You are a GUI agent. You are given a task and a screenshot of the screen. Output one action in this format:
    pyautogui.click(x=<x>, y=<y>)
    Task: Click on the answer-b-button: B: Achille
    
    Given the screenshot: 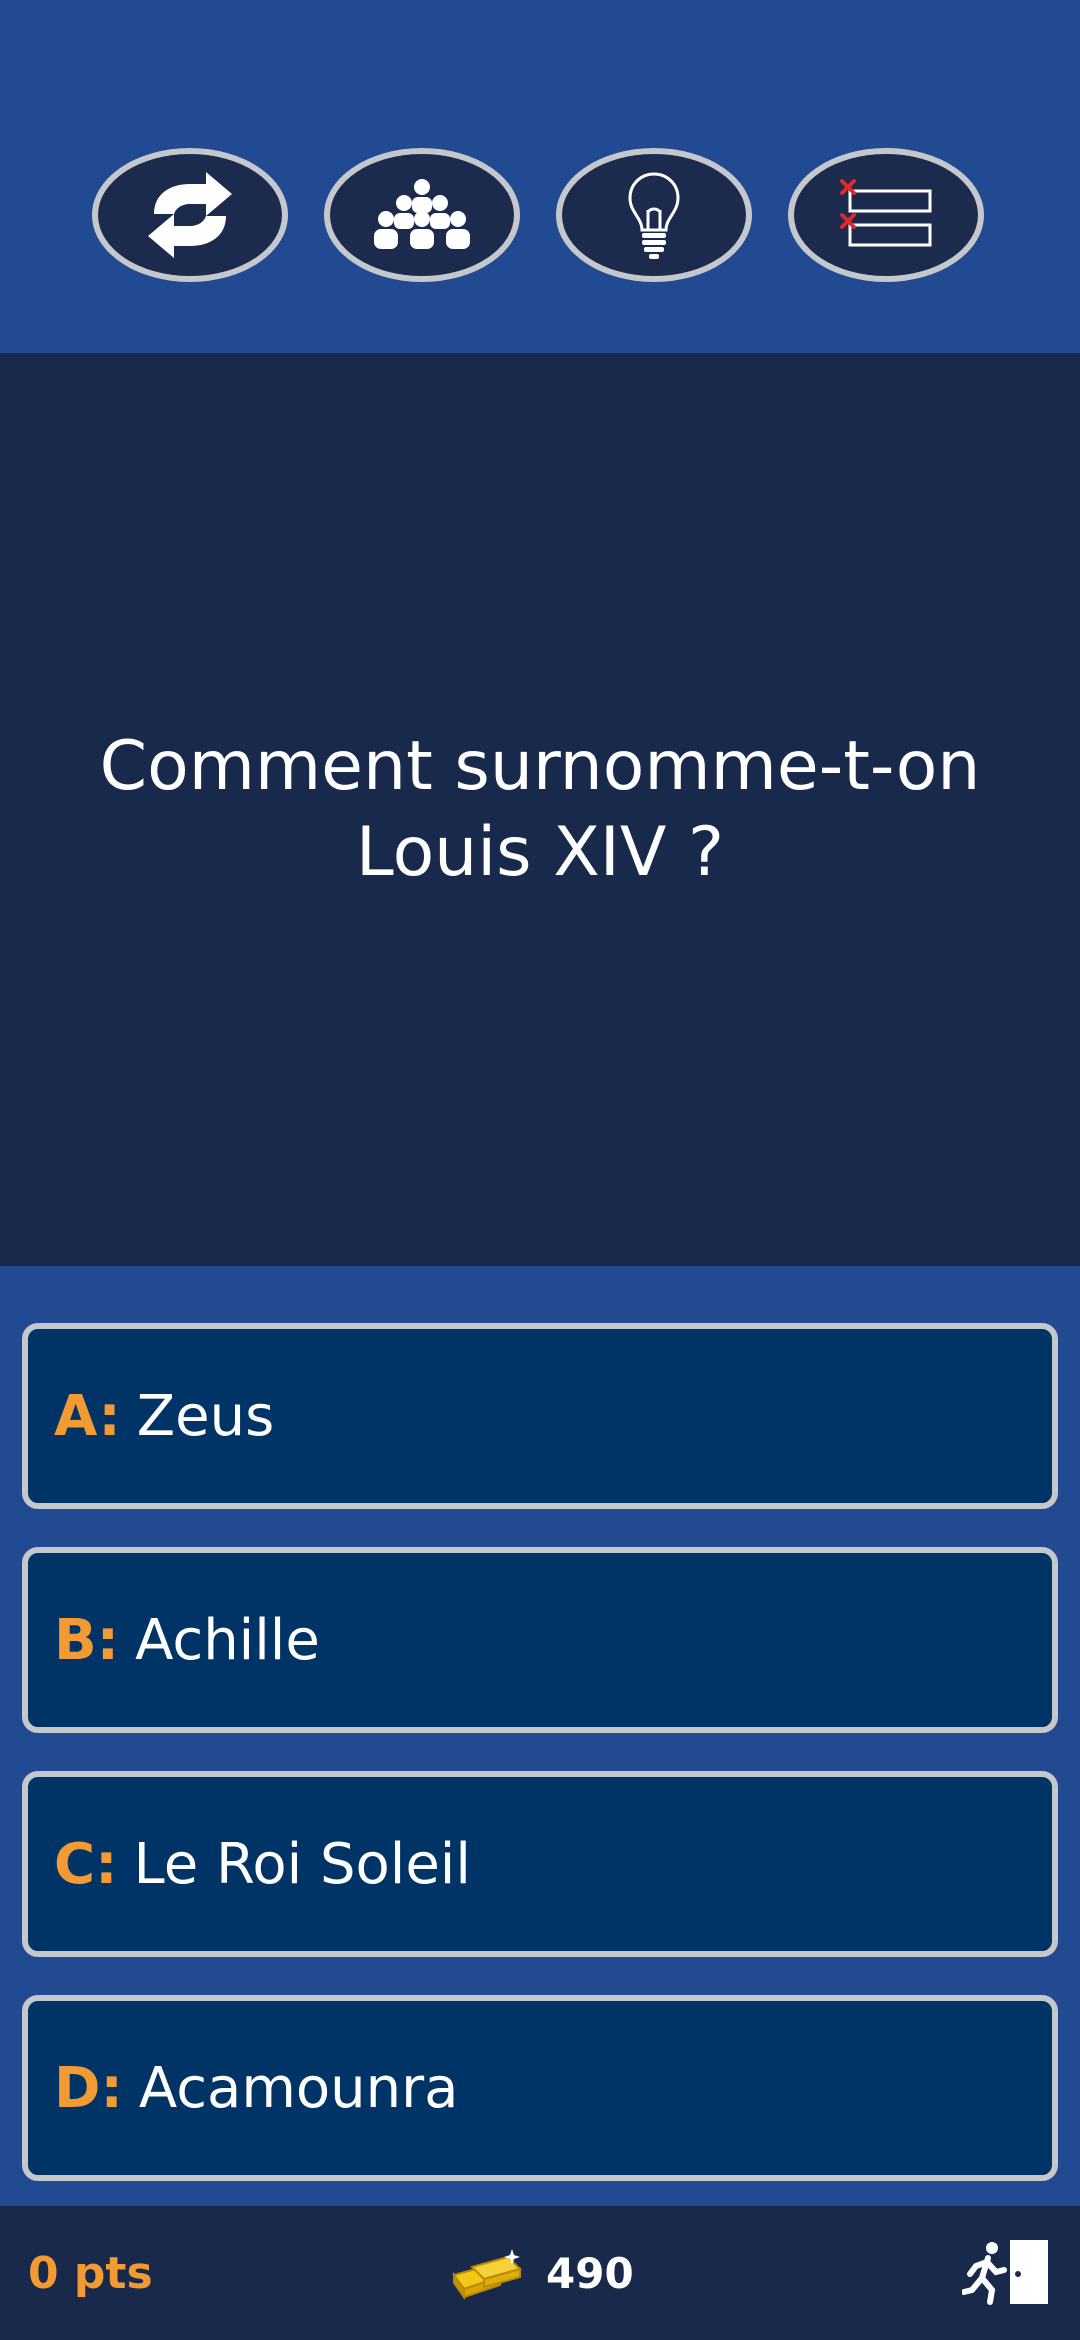 What is the action you would take?
    pyautogui.click(x=540, y=1640)
    